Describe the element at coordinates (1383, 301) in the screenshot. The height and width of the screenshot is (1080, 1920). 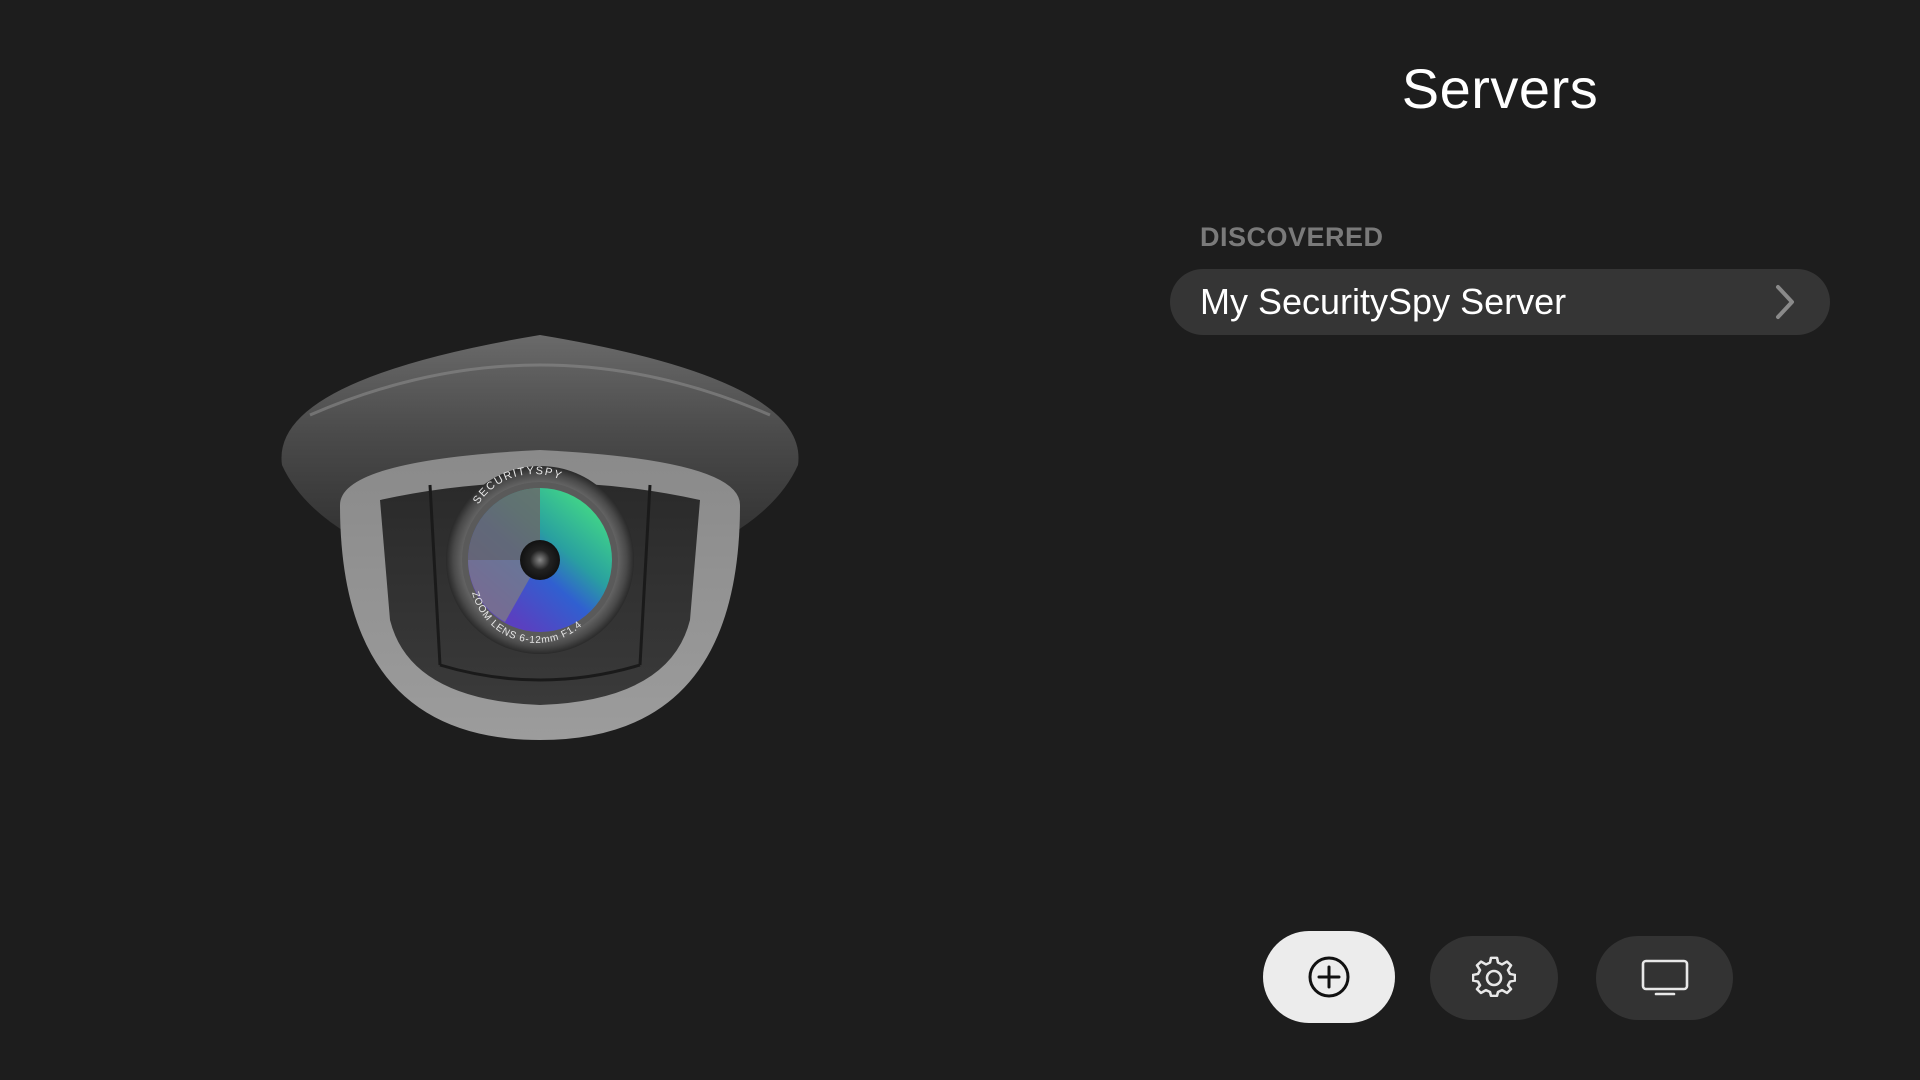
I see `server-name: My SecuritySpy Server` at that location.